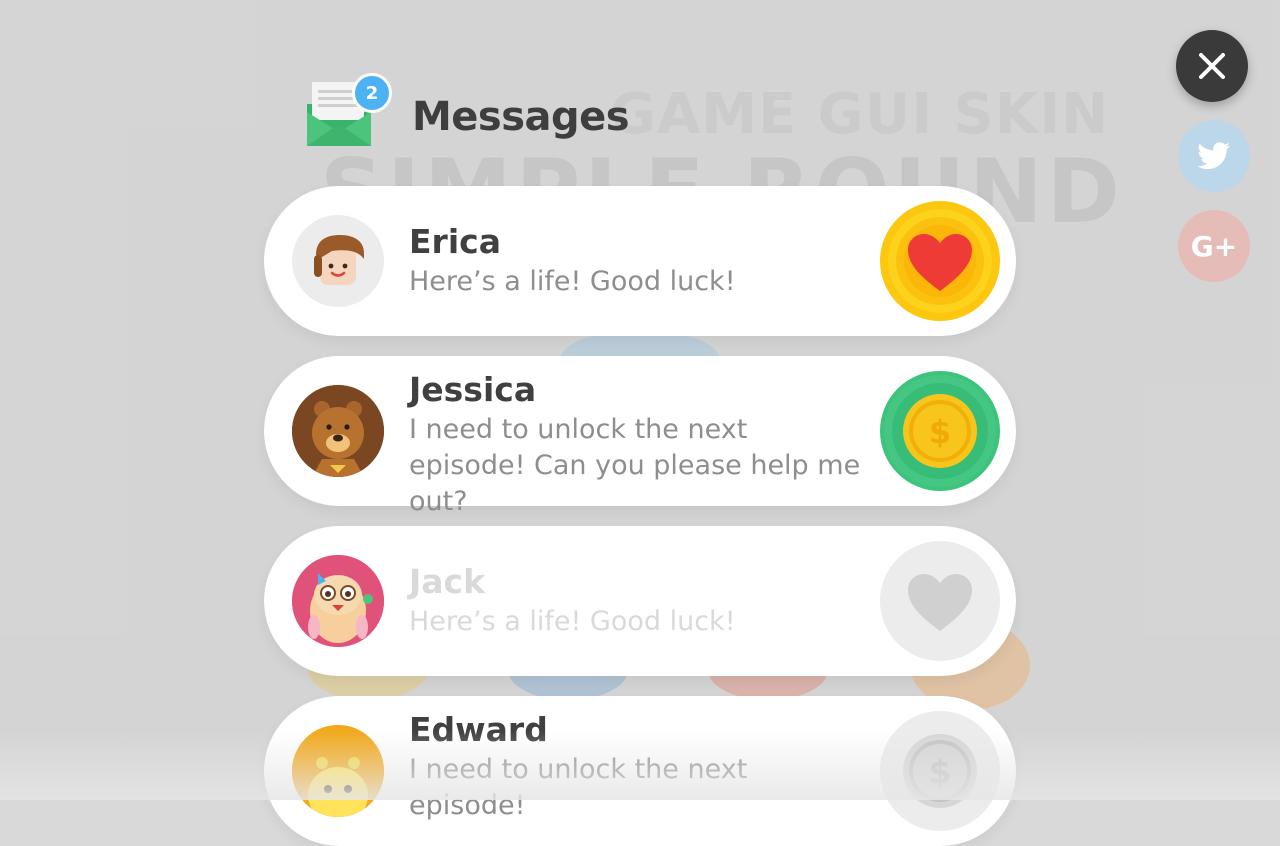 Image resolution: width=1280 pixels, height=846 pixels. I want to click on accept-life-button, so click(940, 261).